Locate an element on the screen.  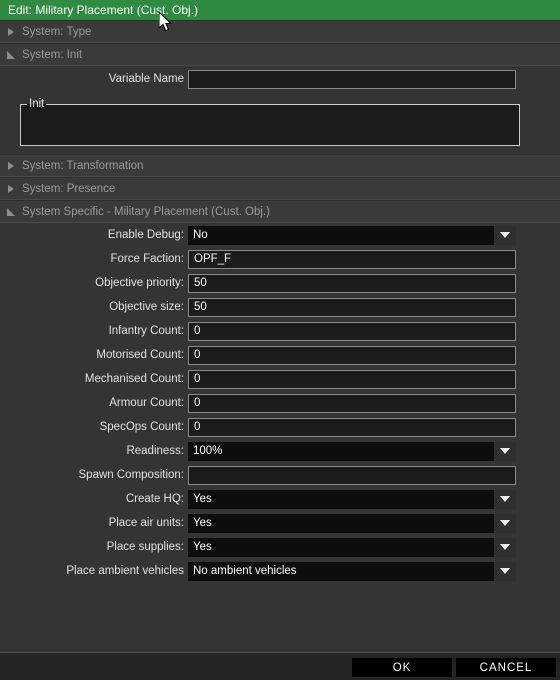
field-label: Place supplies: is located at coordinates (145, 547).